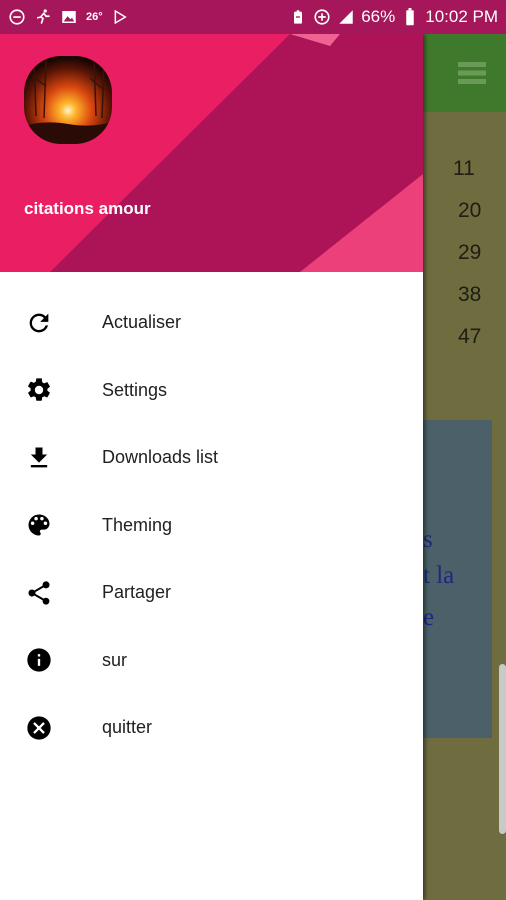 This screenshot has width=506, height=900. Describe the element at coordinates (40, 660) in the screenshot. I see `info-icon` at that location.